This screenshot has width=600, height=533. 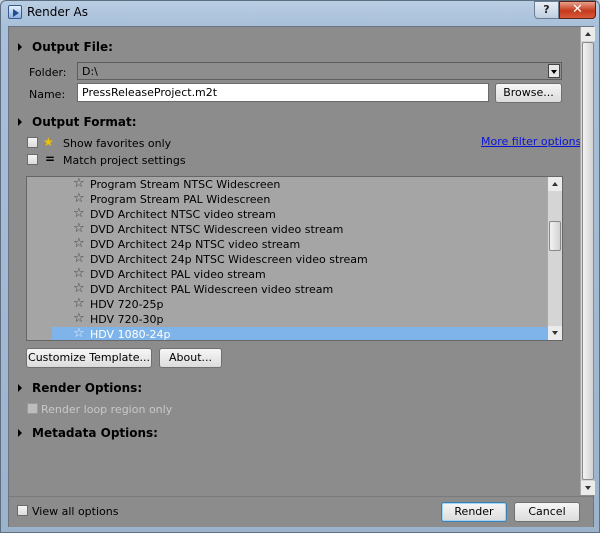 I want to click on name-input-box, so click(x=283, y=92).